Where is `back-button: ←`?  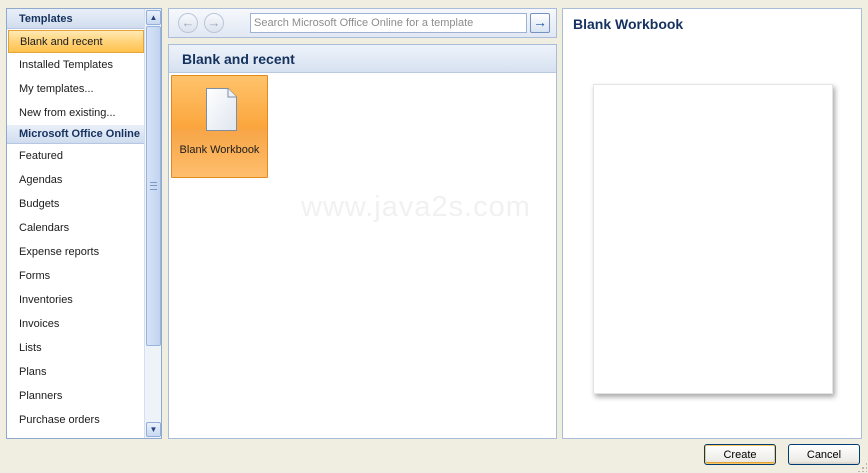
back-button: ← is located at coordinates (188, 23).